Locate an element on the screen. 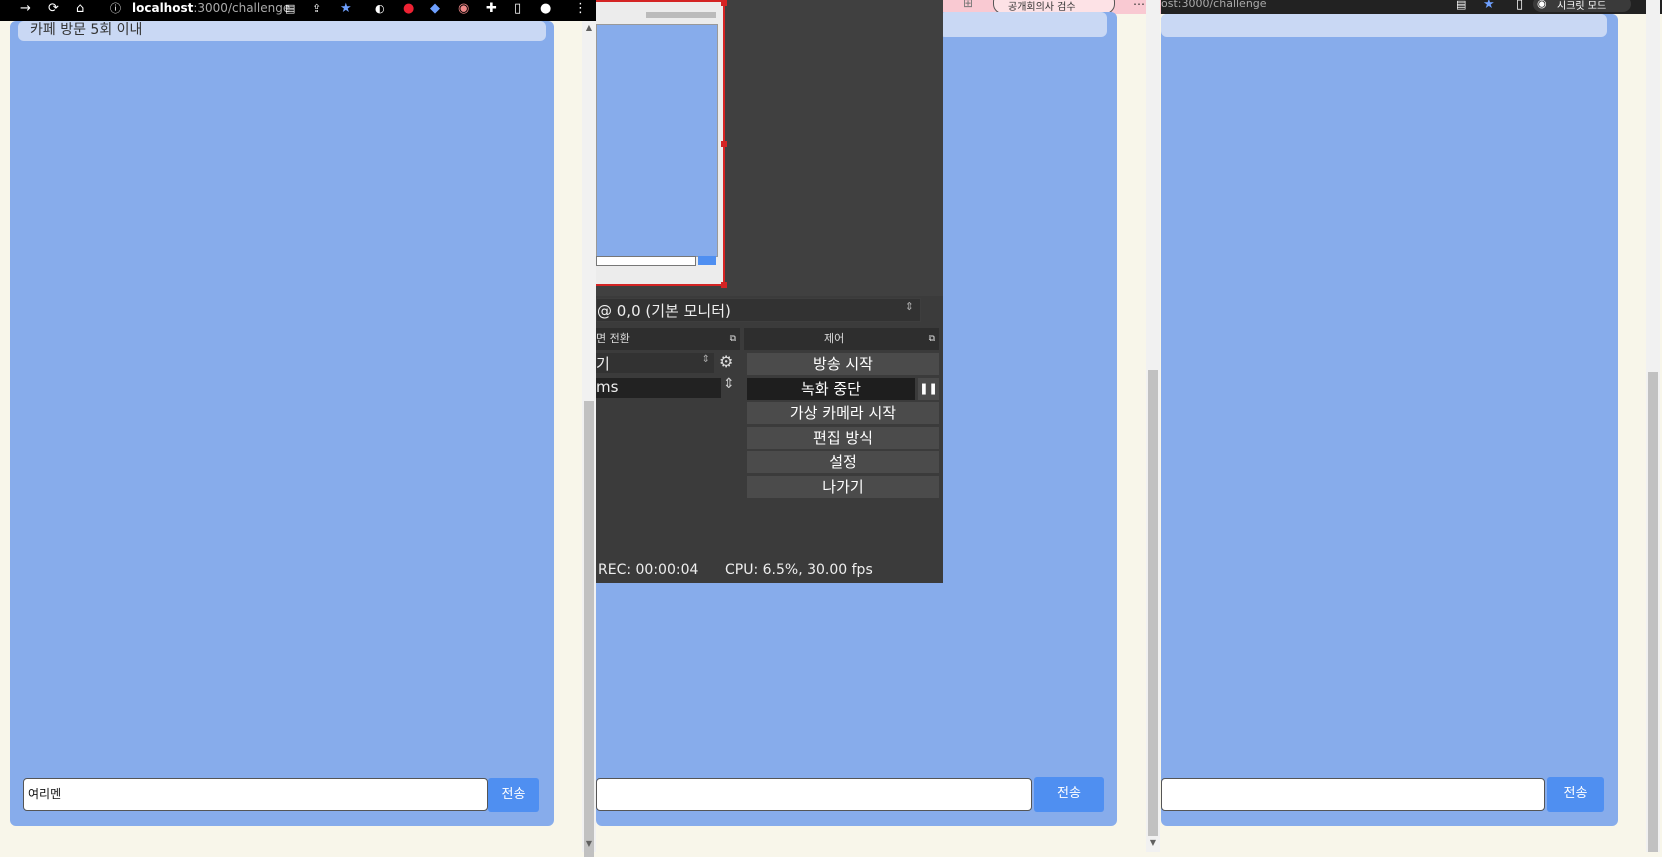 The image size is (1662, 857). incognito-label: 시크릿 모드 is located at coordinates (1582, 6).